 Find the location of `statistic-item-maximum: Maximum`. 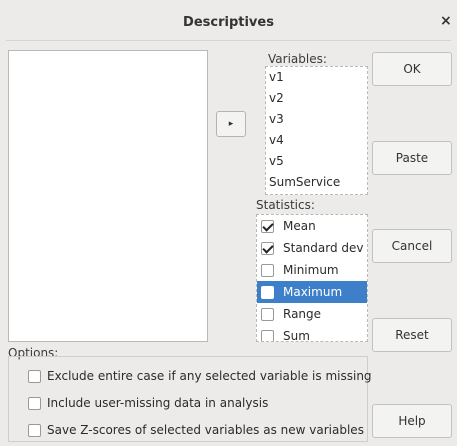

statistic-item-maximum: Maximum is located at coordinates (312, 292).